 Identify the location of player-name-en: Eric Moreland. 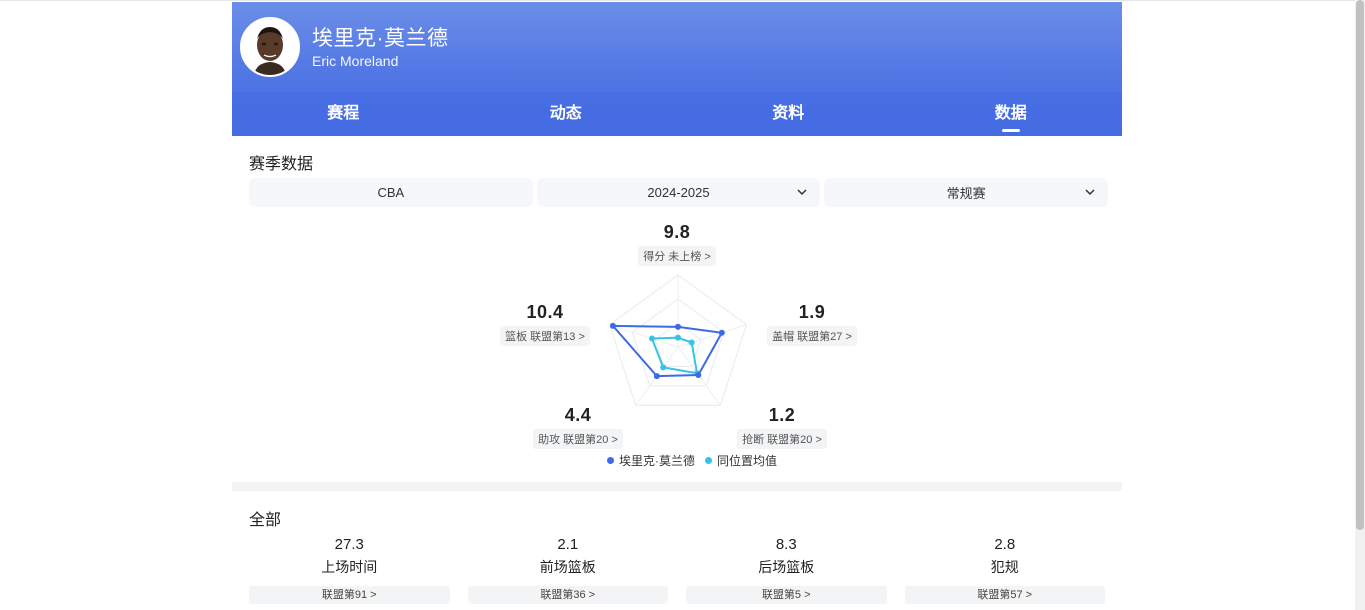
(355, 61).